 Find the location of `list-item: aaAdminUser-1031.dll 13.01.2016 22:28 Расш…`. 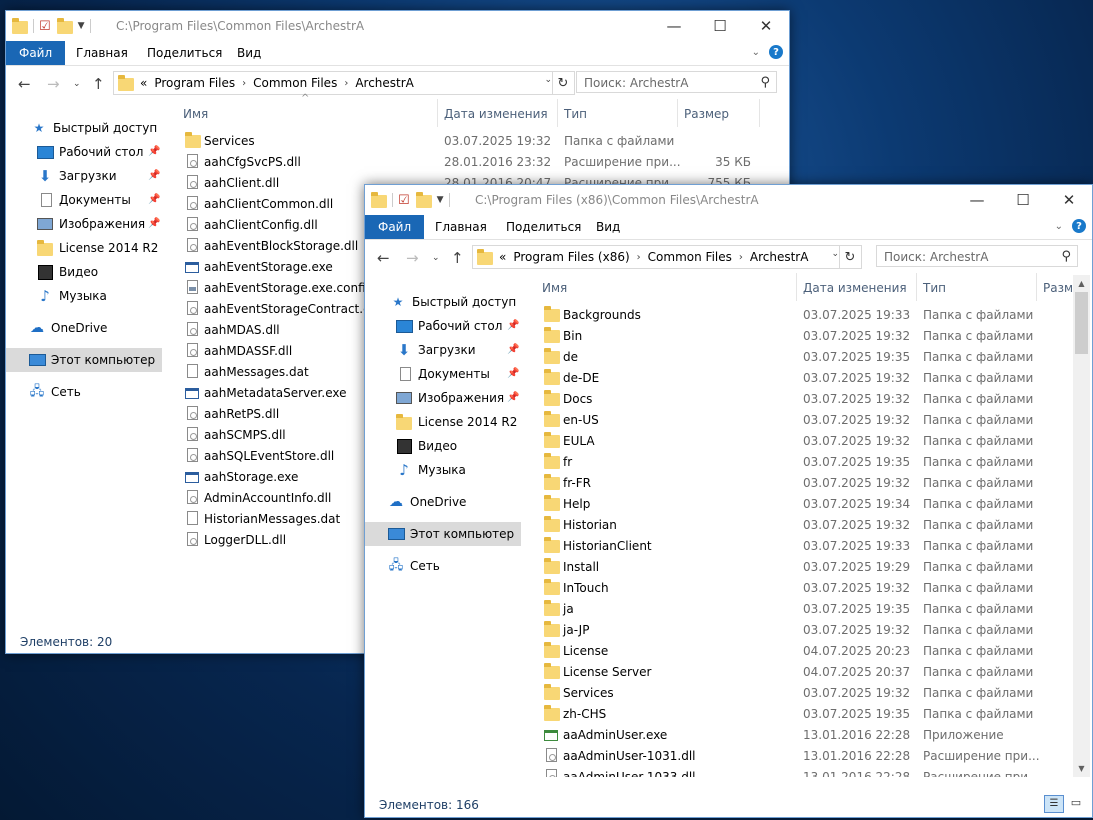

list-item: aaAdminUser-1031.dll 13.01.2016 22:28 Расш… is located at coordinates (808, 756).